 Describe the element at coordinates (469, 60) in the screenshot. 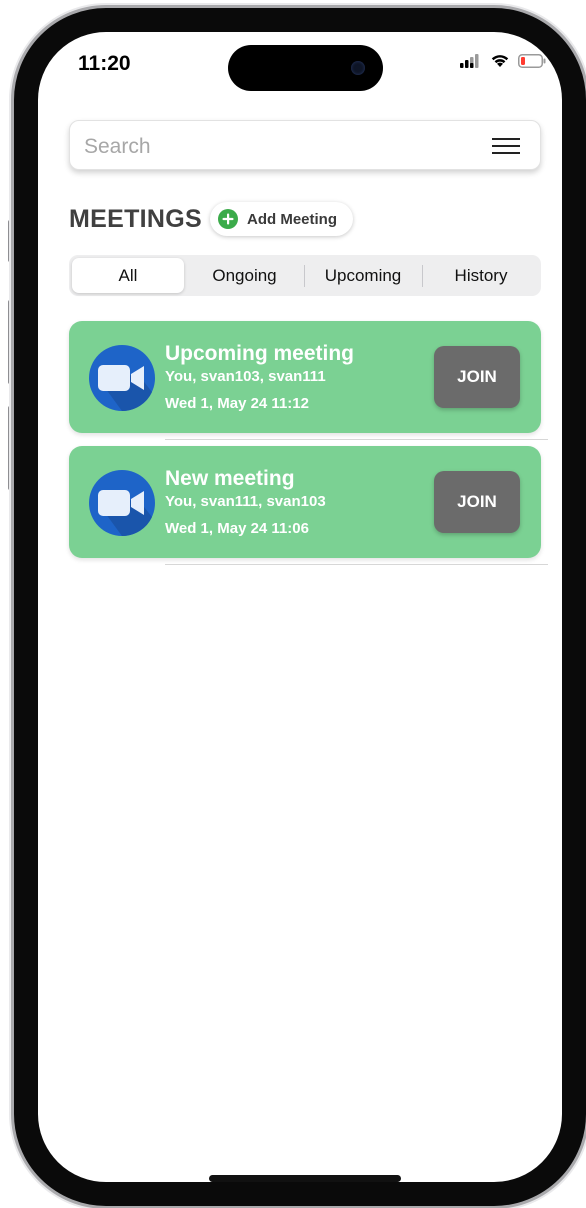

I see `signal-icon` at that location.